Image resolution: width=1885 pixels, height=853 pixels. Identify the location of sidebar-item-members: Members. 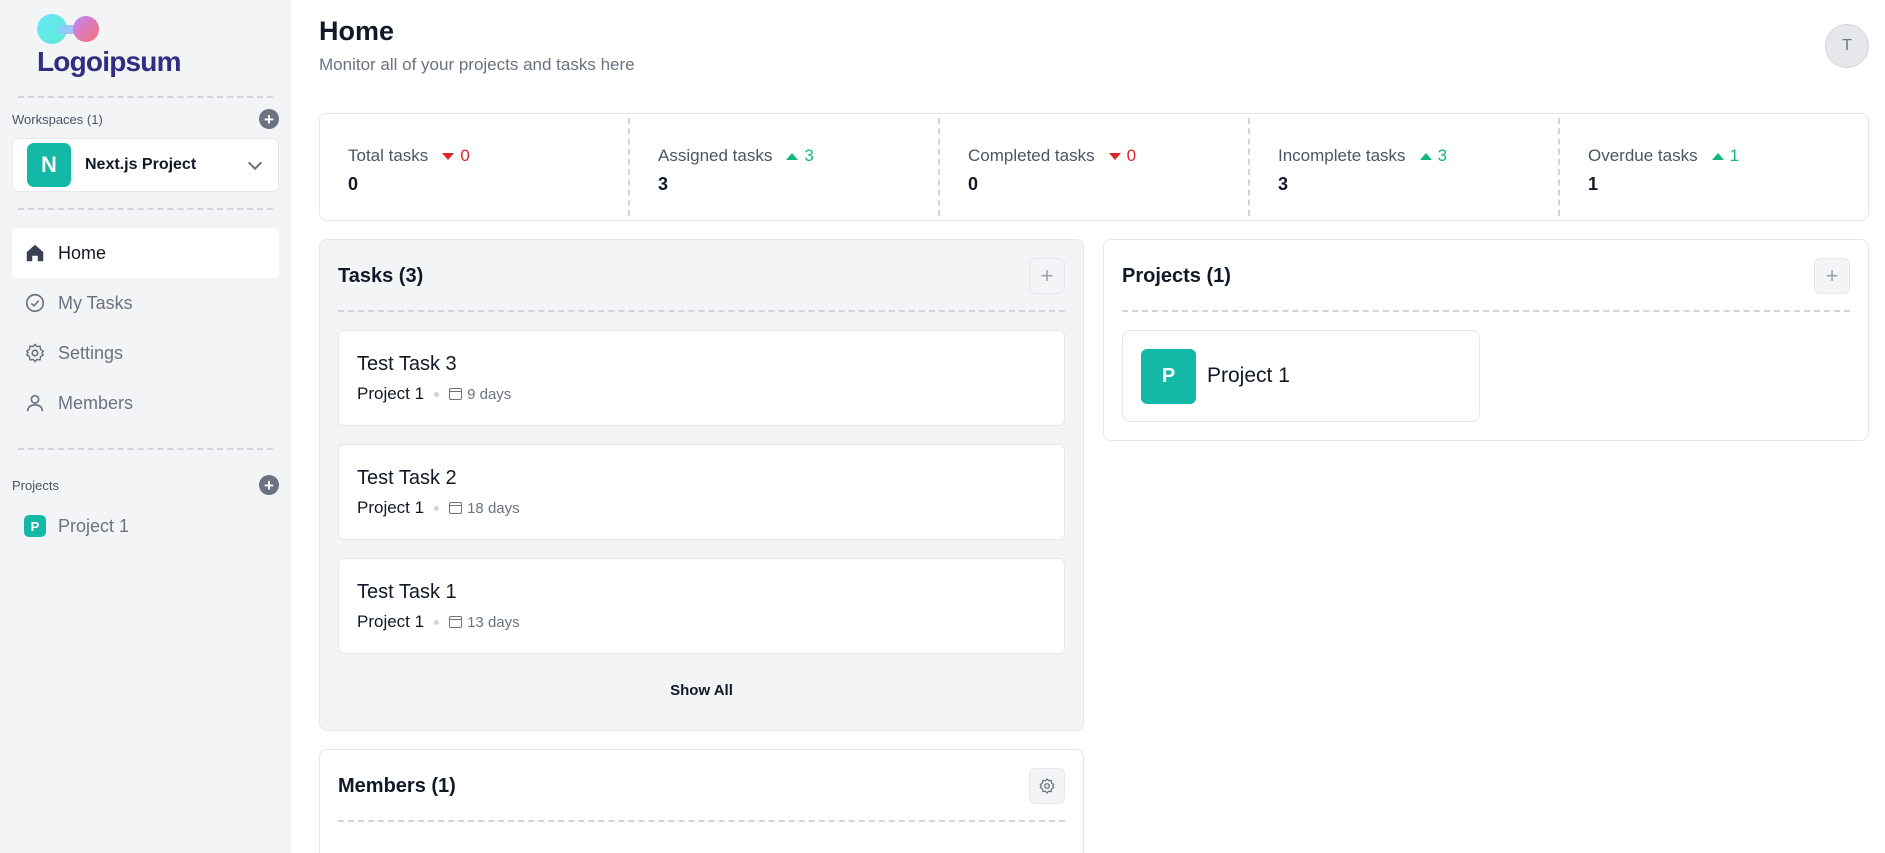
(145, 403).